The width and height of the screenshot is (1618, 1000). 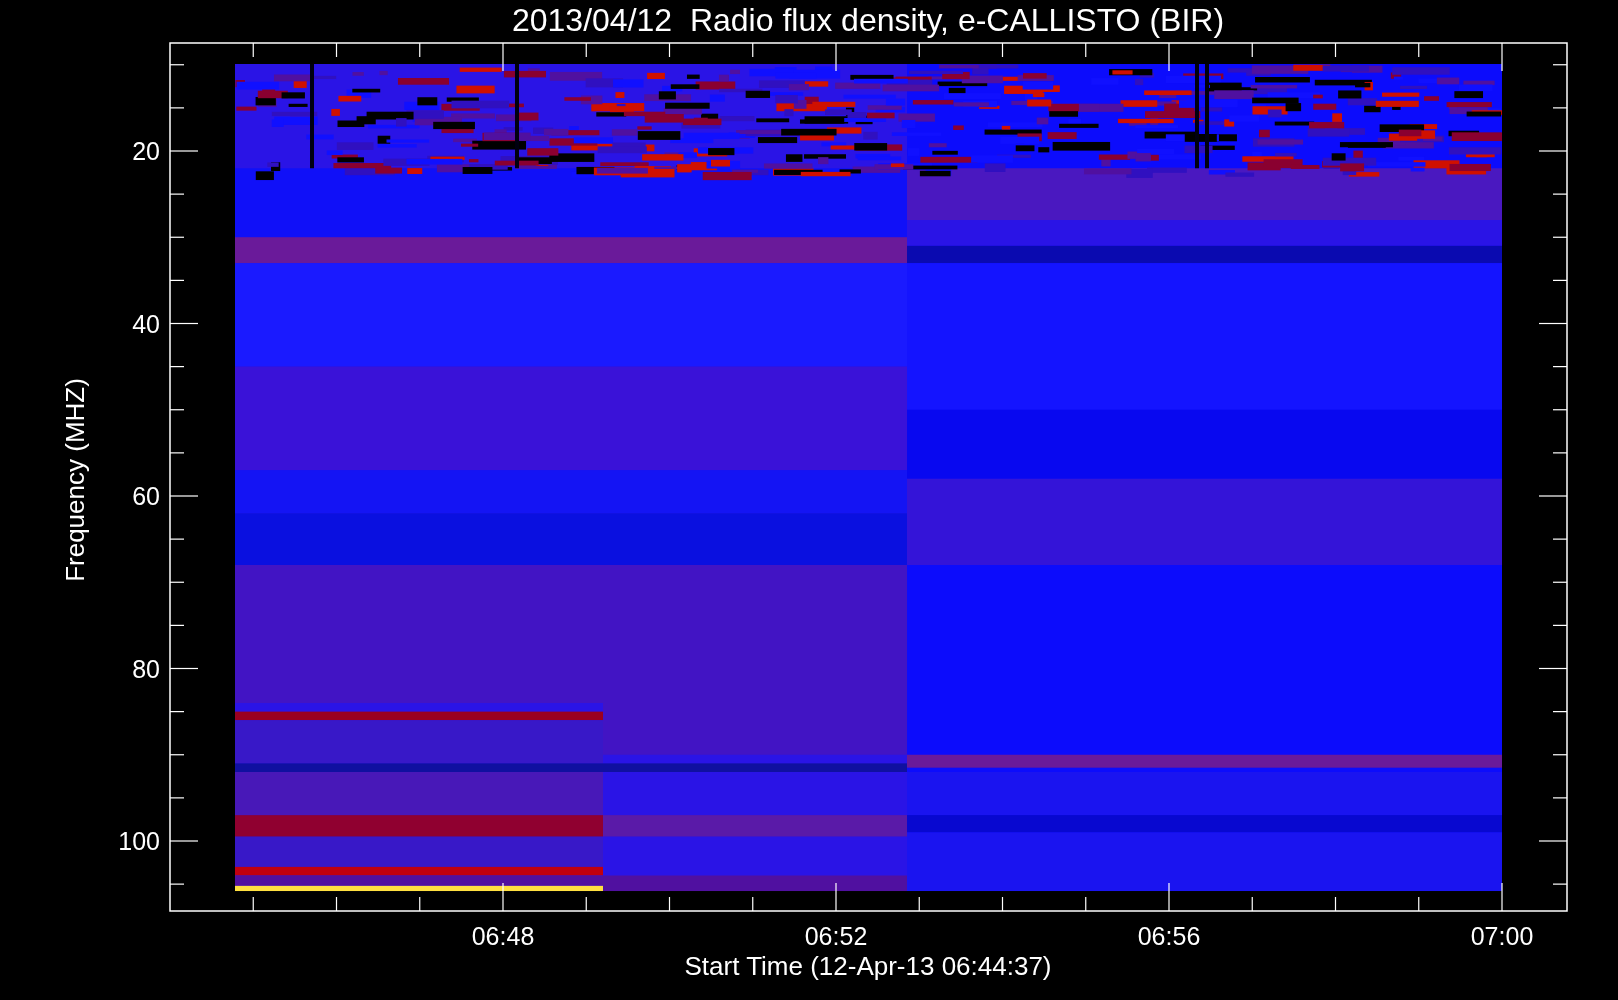 What do you see at coordinates (146, 323) in the screenshot?
I see `axis-tick-label: 40` at bounding box center [146, 323].